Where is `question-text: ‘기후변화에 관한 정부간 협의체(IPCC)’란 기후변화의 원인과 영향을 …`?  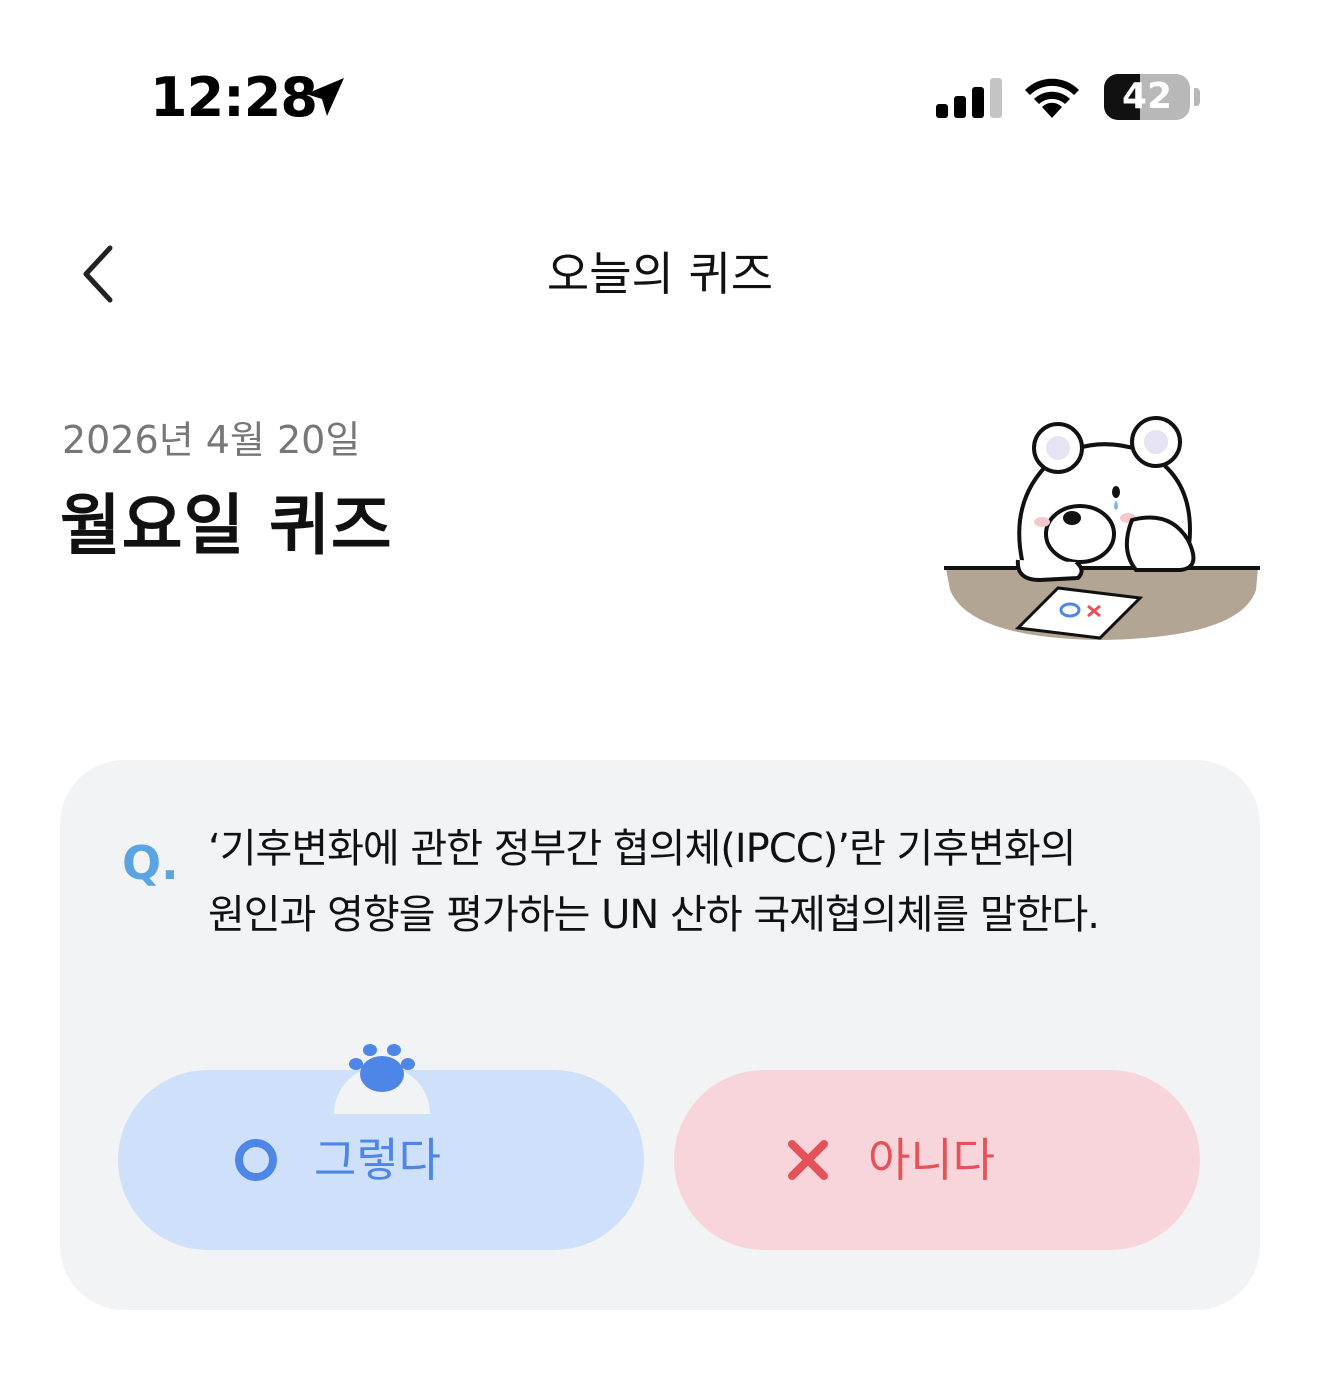 question-text: ‘기후변화에 관한 정부간 협의체(IPCC)’란 기후변화의 원인과 영향을 … is located at coordinates (713, 882).